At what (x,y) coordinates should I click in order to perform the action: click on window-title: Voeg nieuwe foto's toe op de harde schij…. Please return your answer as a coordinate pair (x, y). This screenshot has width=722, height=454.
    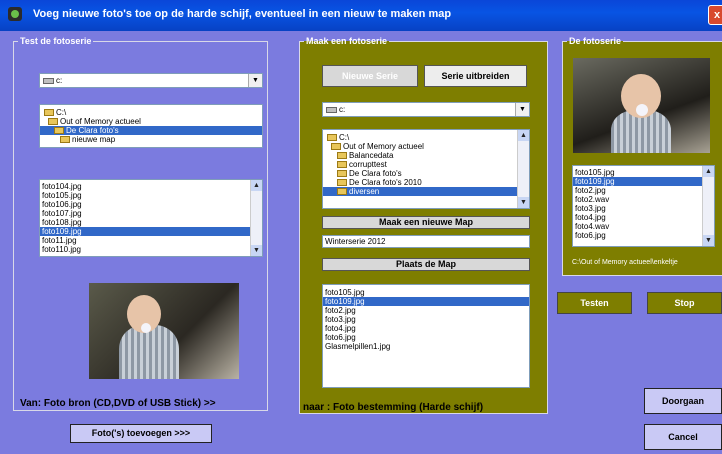
    Looking at the image, I should click on (242, 14).